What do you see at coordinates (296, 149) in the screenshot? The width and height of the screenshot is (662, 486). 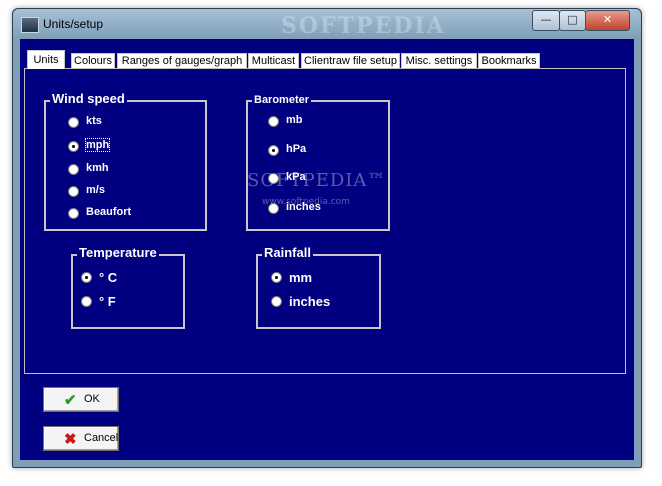 I see `baro-hpa-label: hPa` at bounding box center [296, 149].